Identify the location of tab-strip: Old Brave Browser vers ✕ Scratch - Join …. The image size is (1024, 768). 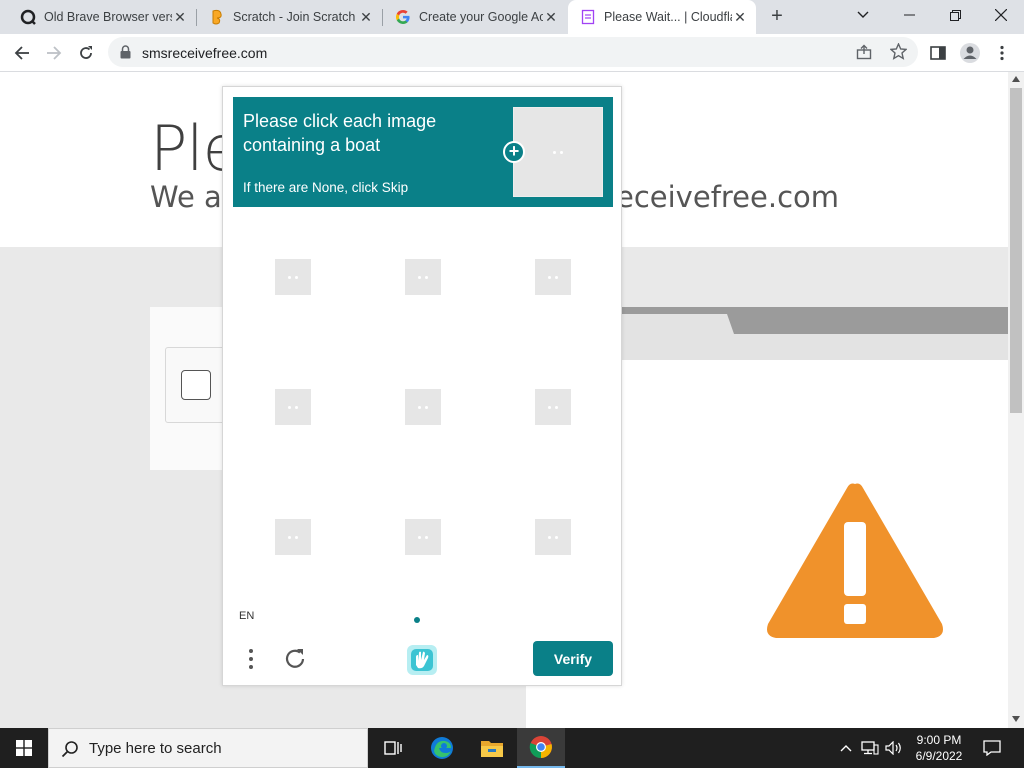
(512, 17).